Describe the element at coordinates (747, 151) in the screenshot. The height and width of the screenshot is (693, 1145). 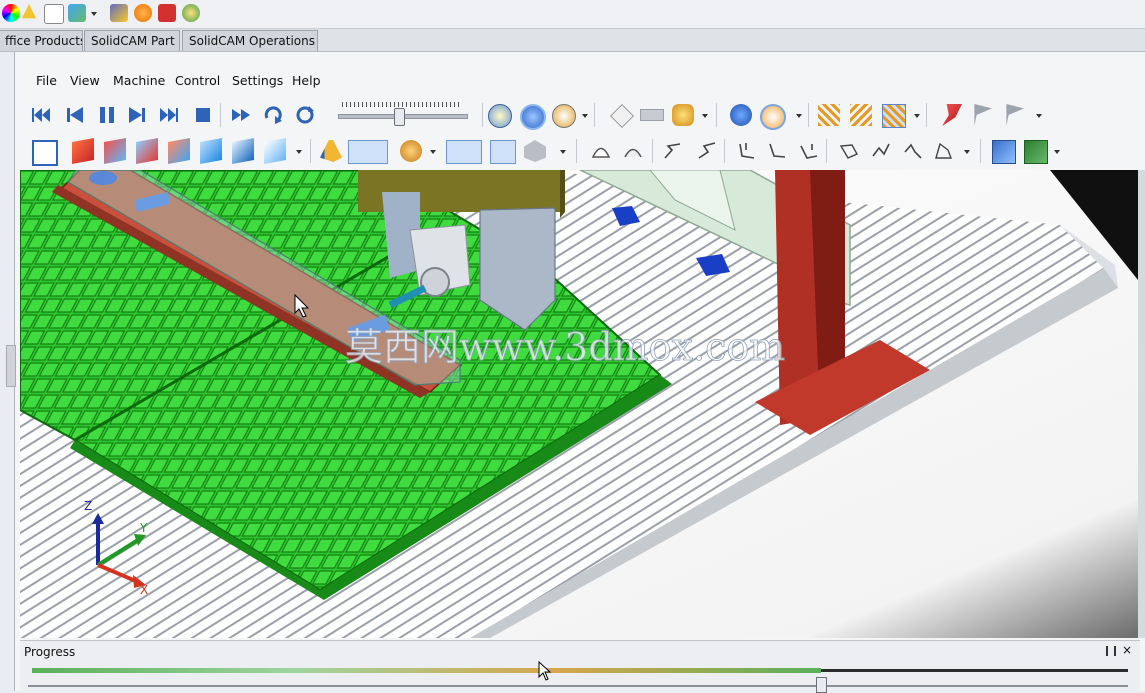
I see `tool-path-icon` at that location.